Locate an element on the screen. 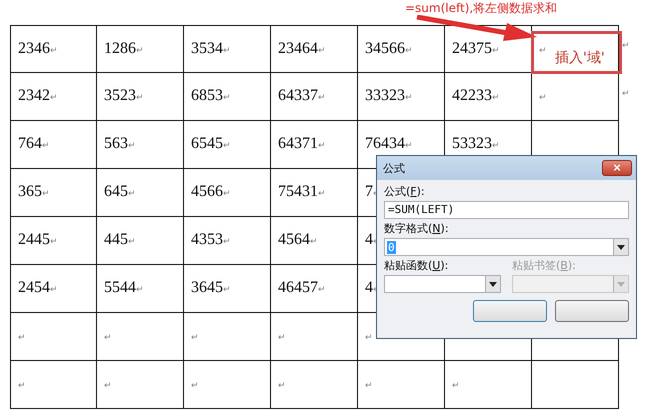 The image size is (653, 410). paste-function-dropdown is located at coordinates (442, 284).